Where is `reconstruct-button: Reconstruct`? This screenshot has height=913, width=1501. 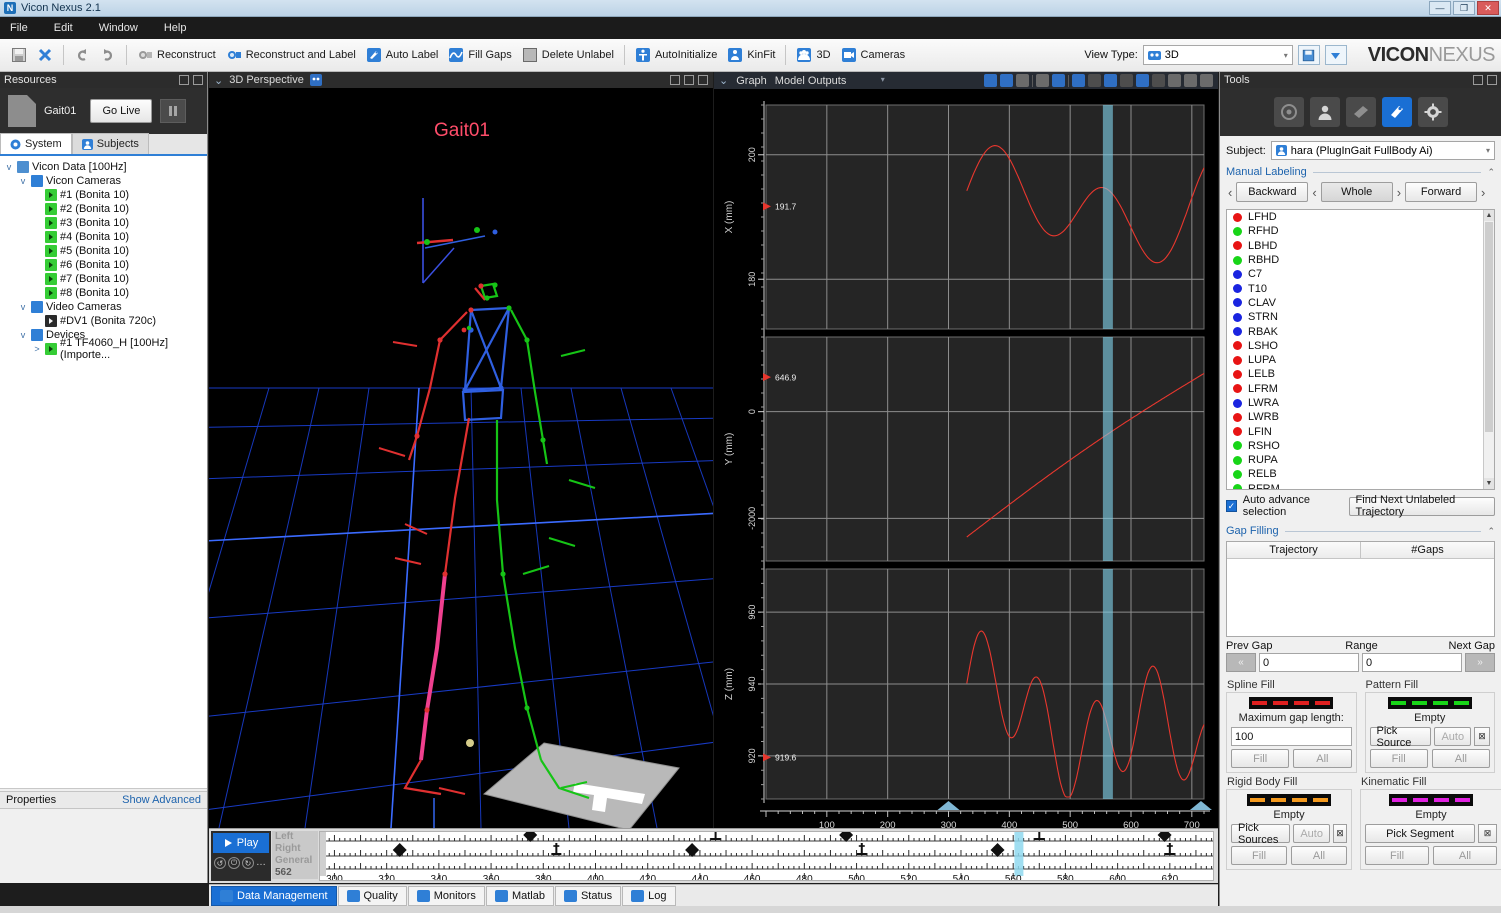 reconstruct-button: Reconstruct is located at coordinates (176, 55).